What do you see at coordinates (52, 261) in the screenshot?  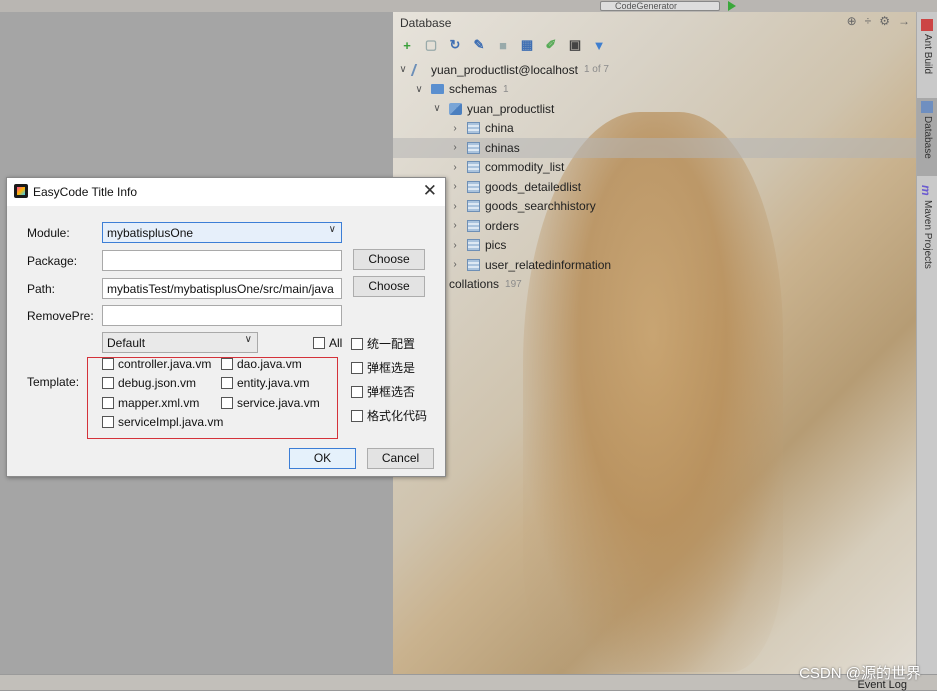 I see `package-label: Package:` at bounding box center [52, 261].